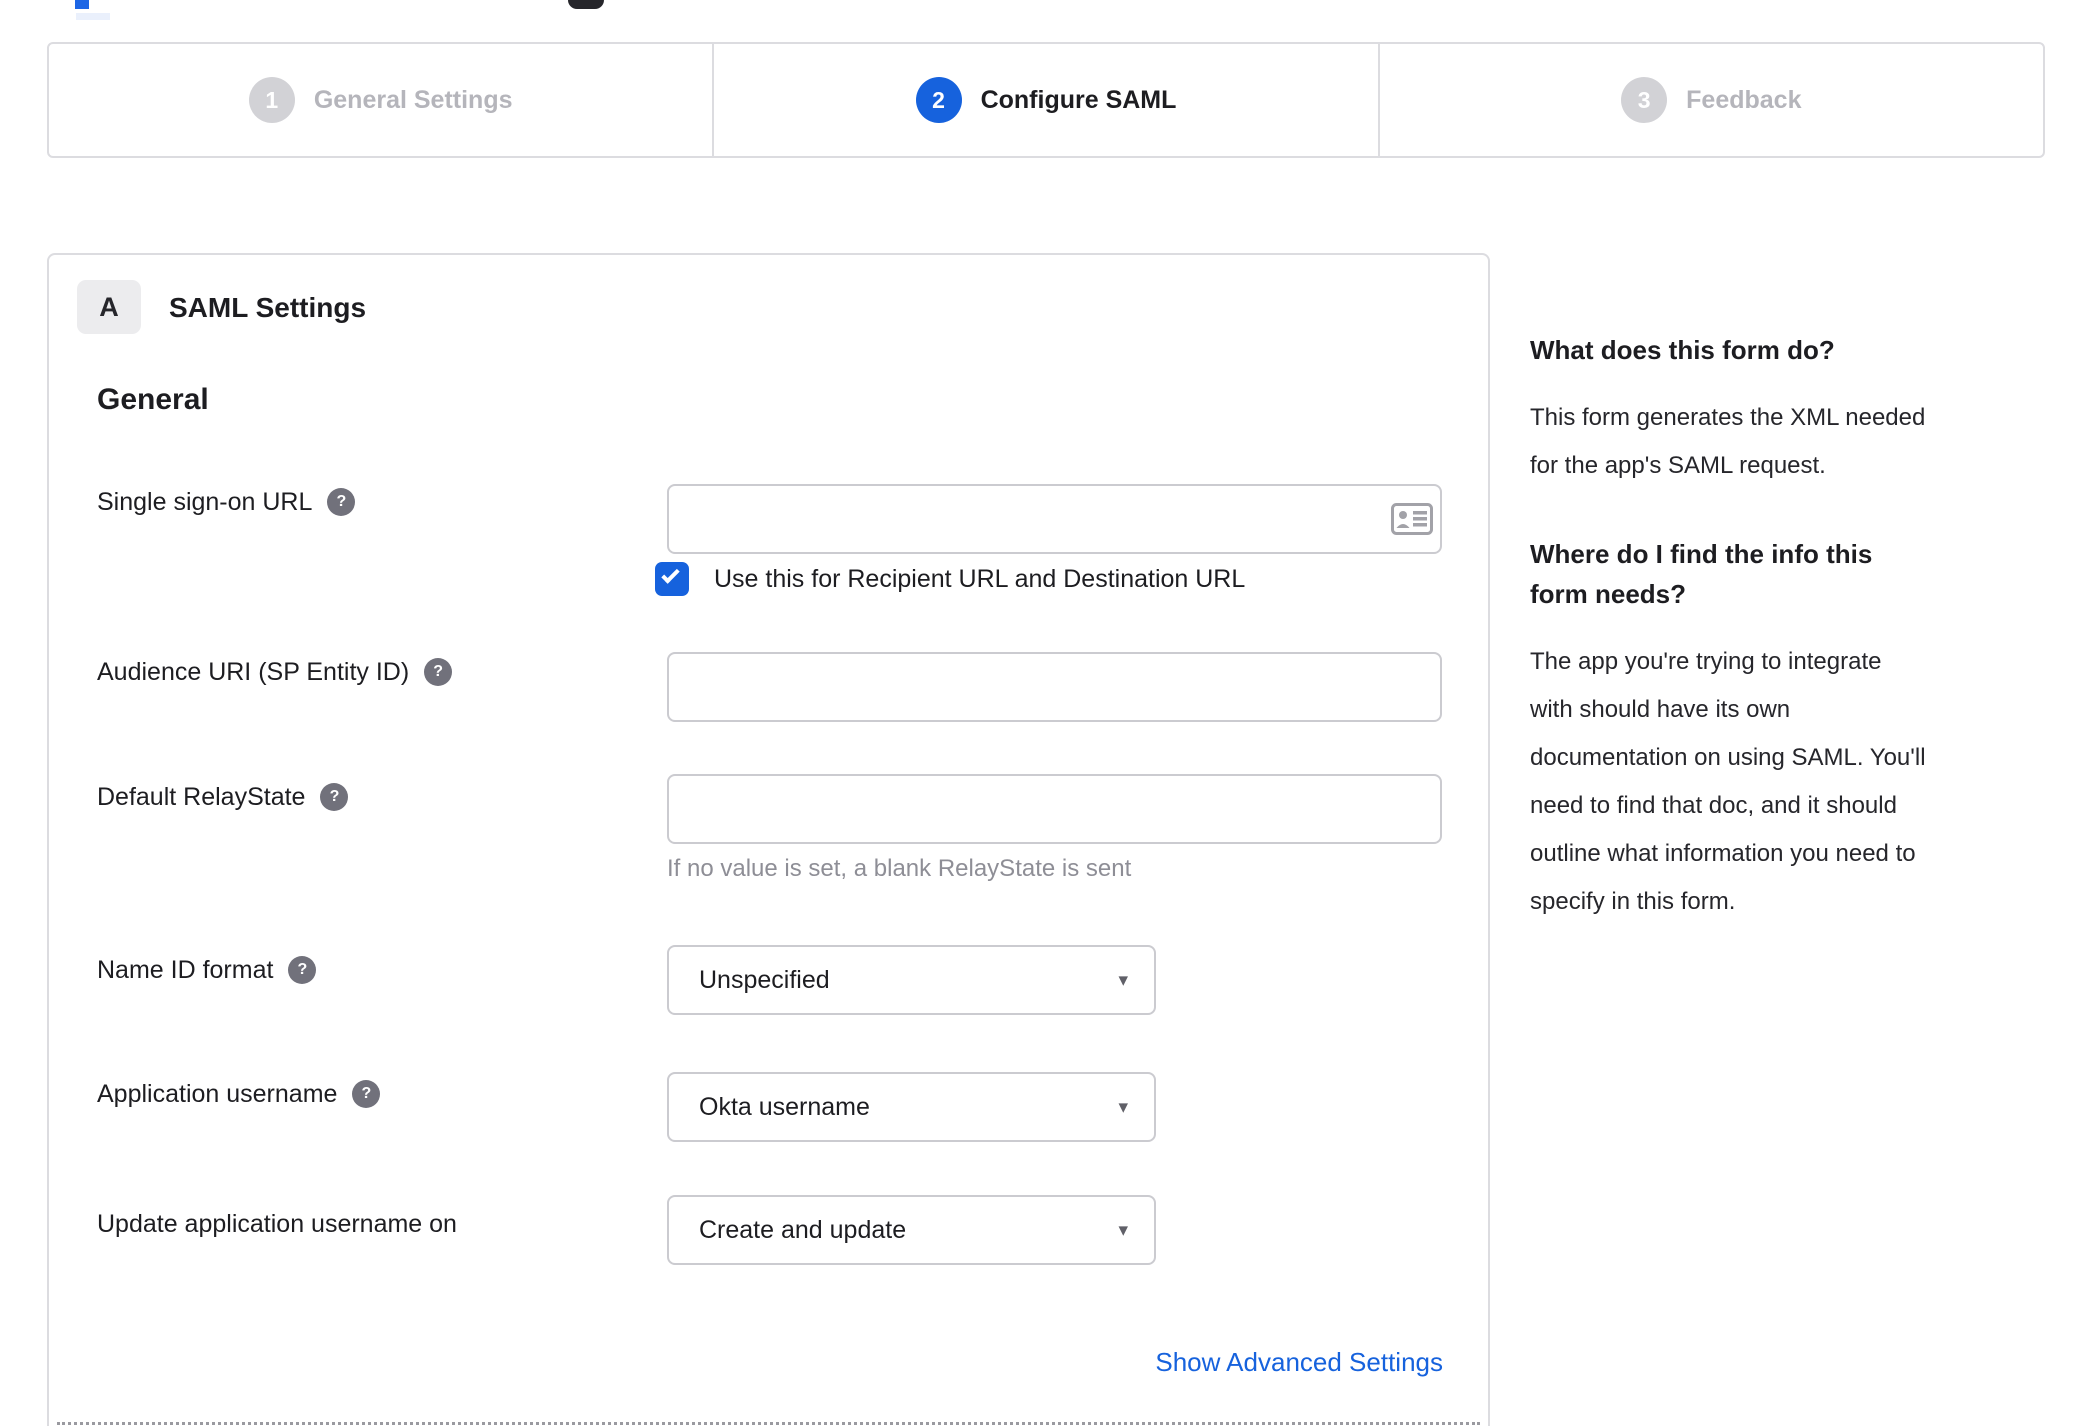 The image size is (2092, 1426). I want to click on audience-help-icon: ?, so click(438, 672).